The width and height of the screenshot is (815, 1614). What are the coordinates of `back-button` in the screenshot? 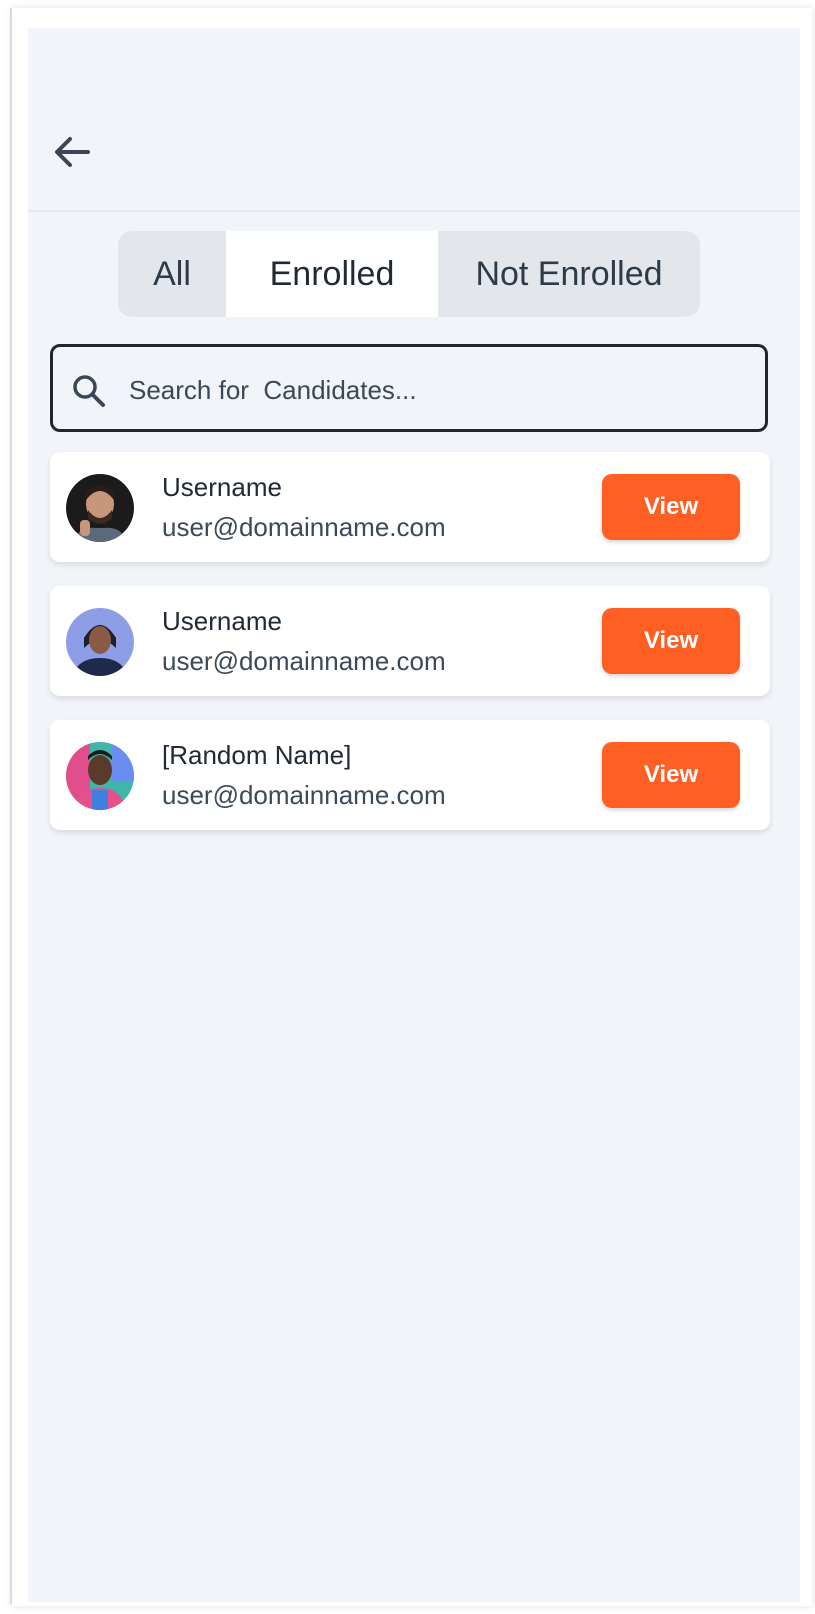 It's located at (72, 152).